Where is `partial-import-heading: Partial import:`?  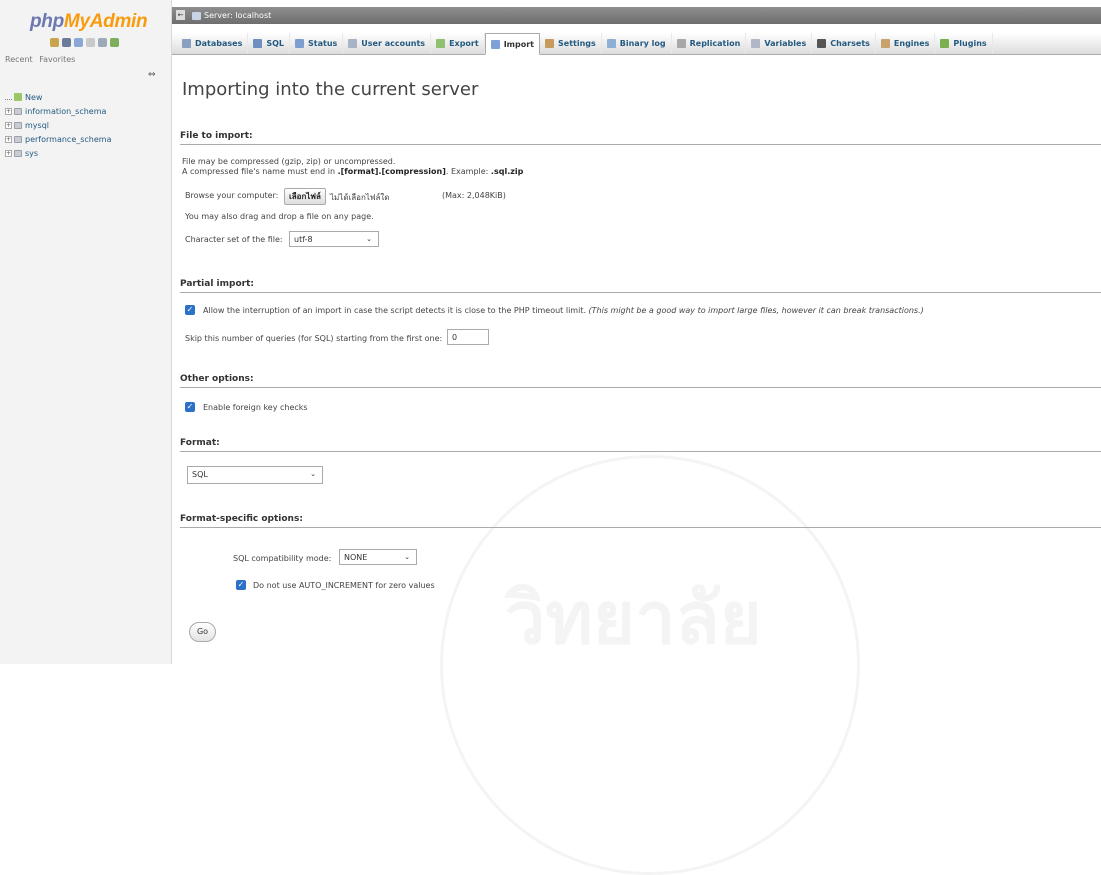
partial-import-heading: Partial import: is located at coordinates (640, 286).